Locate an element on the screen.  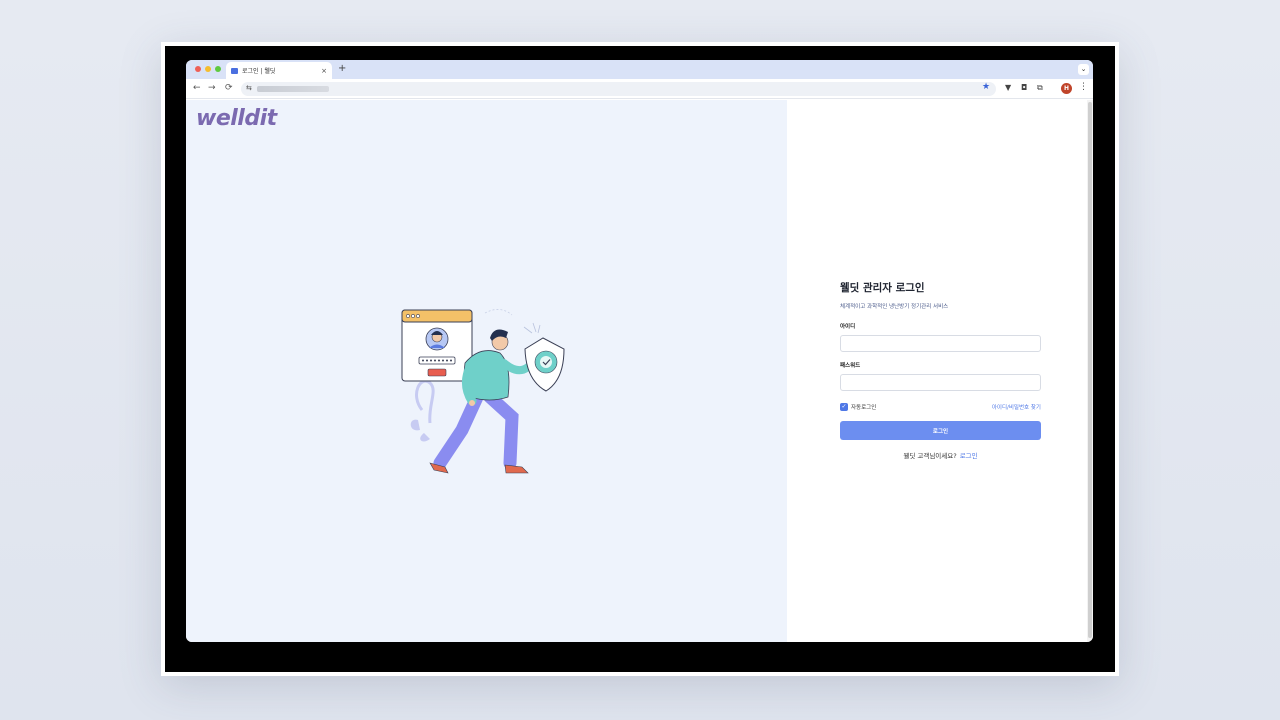
scrollbar is located at coordinates (1090, 371).